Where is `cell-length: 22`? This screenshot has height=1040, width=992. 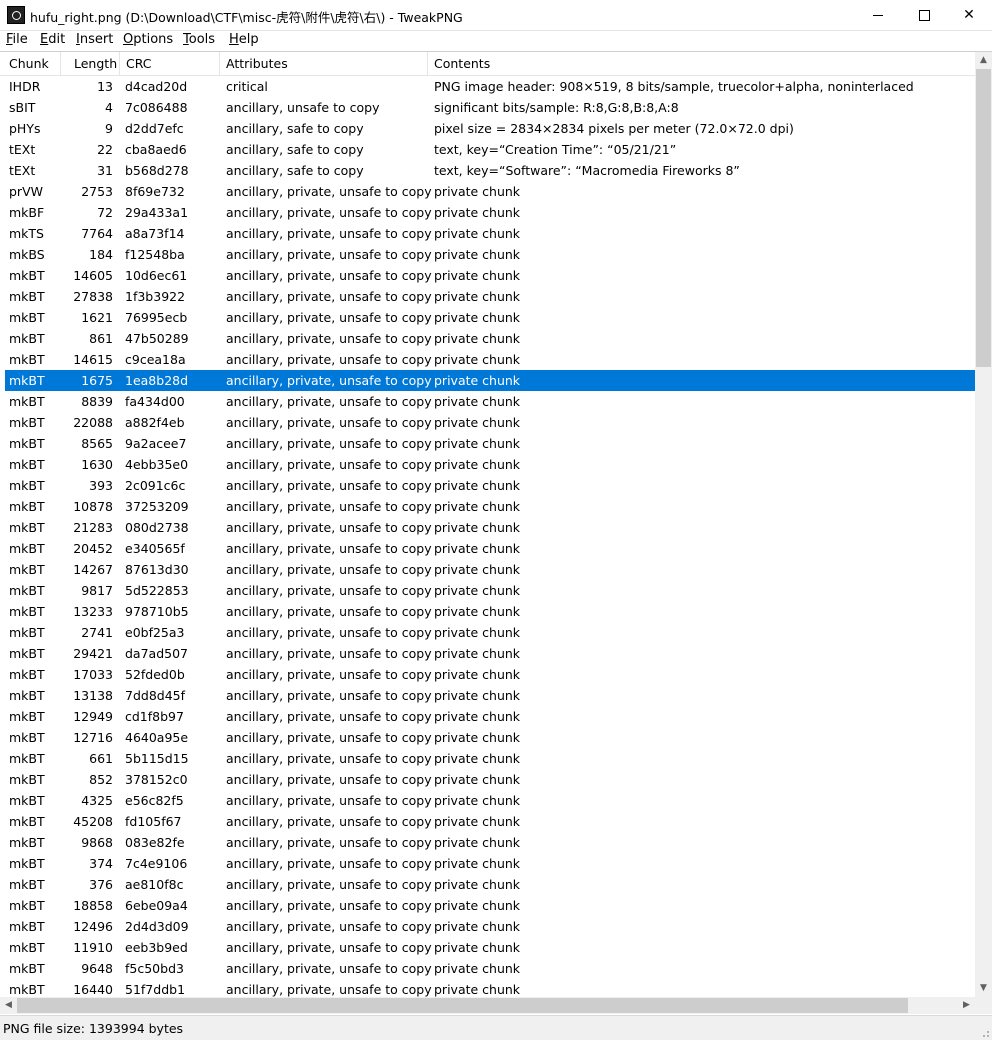
cell-length: 22 is located at coordinates (105, 149).